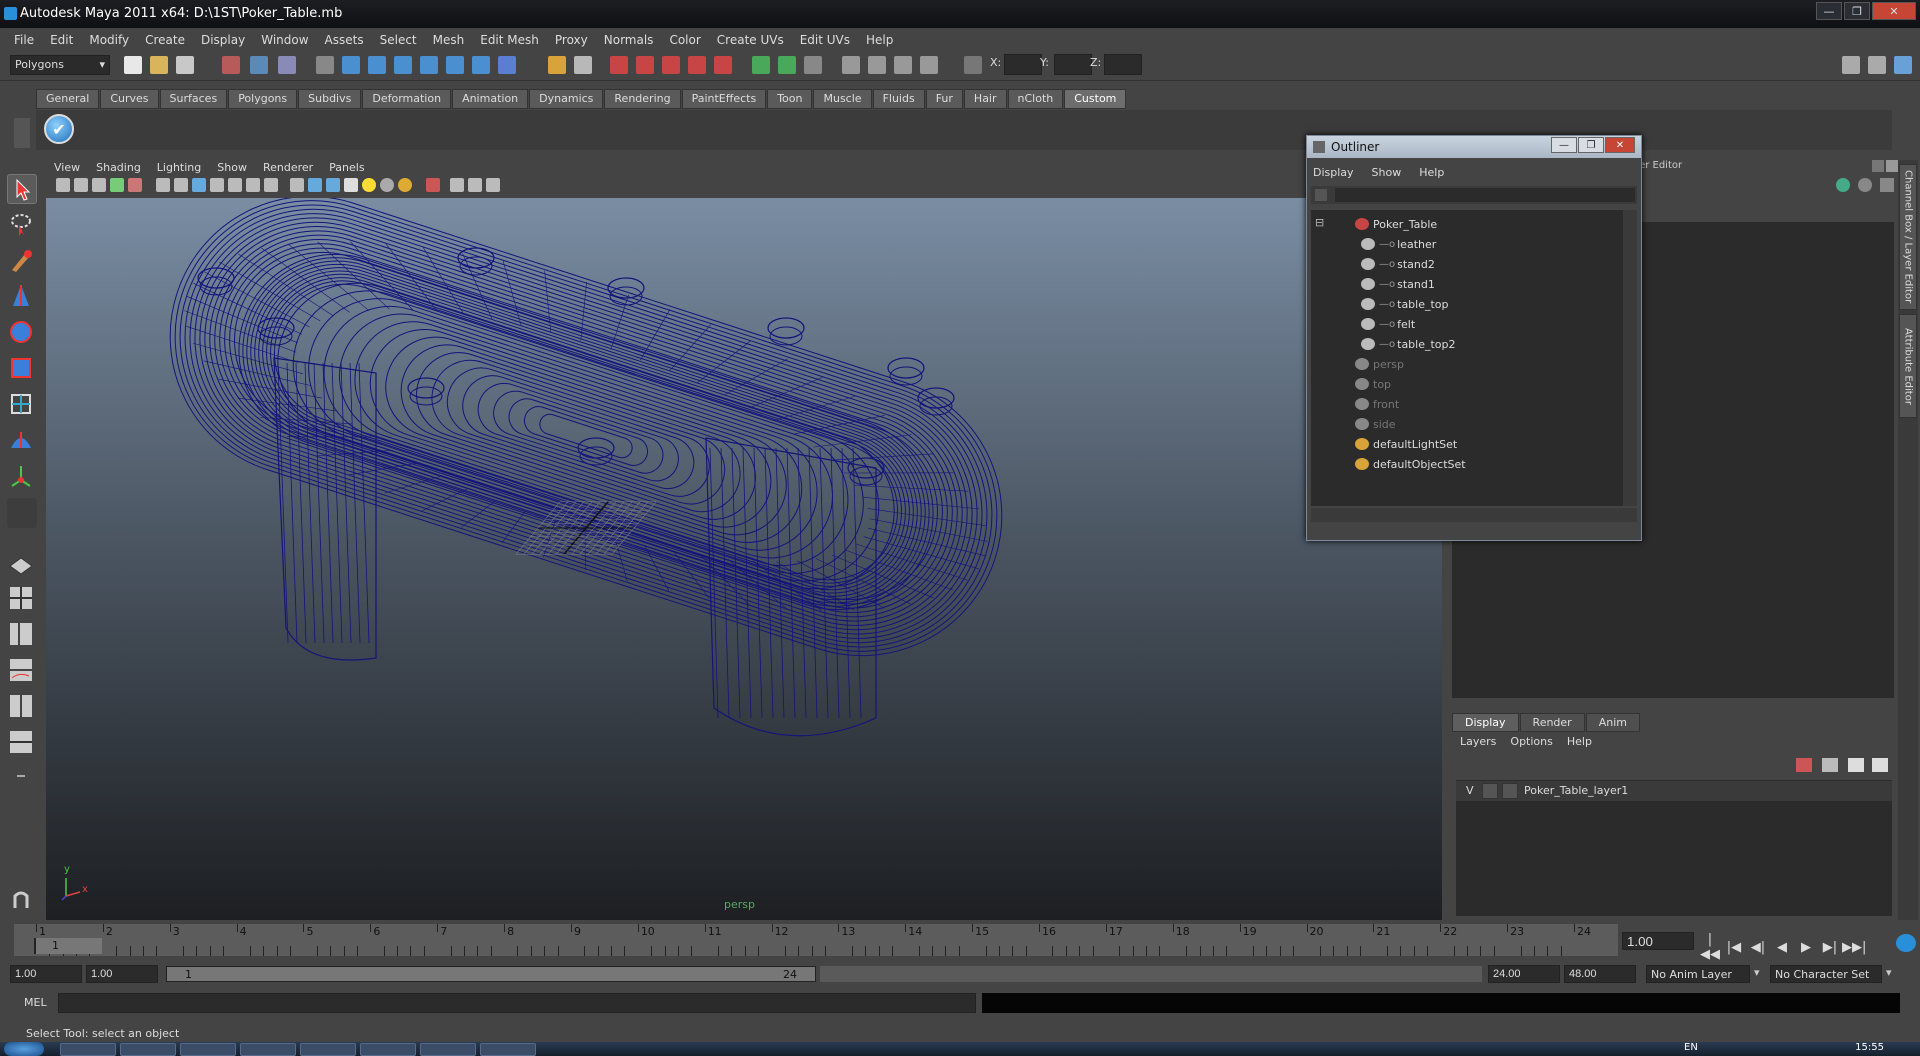 The width and height of the screenshot is (1920, 1056). Describe the element at coordinates (1151, 974) in the screenshot. I see `range-track` at that location.